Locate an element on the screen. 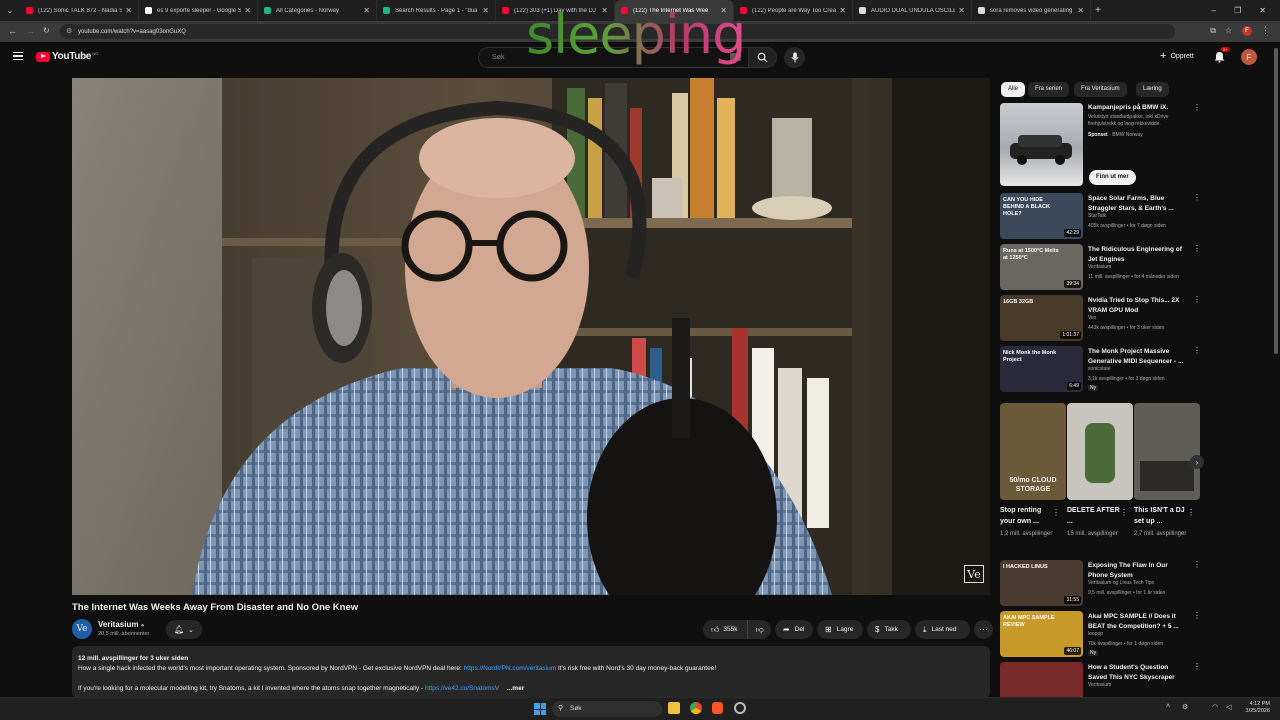  windows-start-icon is located at coordinates (540, 709).